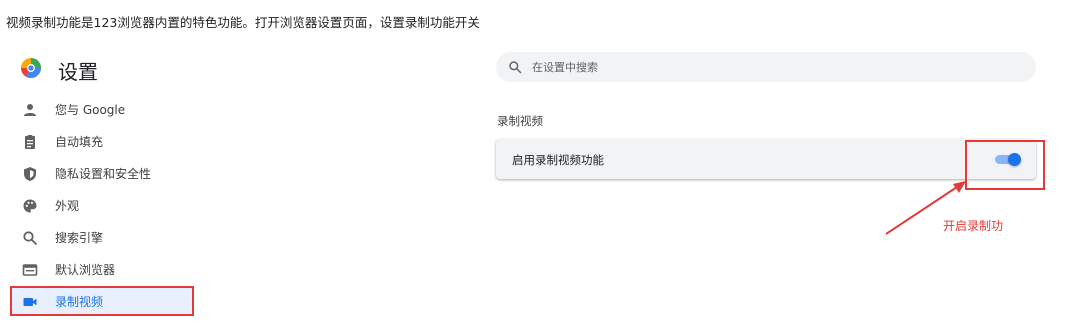 The width and height of the screenshot is (1080, 324). What do you see at coordinates (78, 72) in the screenshot?
I see `page-title: 设置` at bounding box center [78, 72].